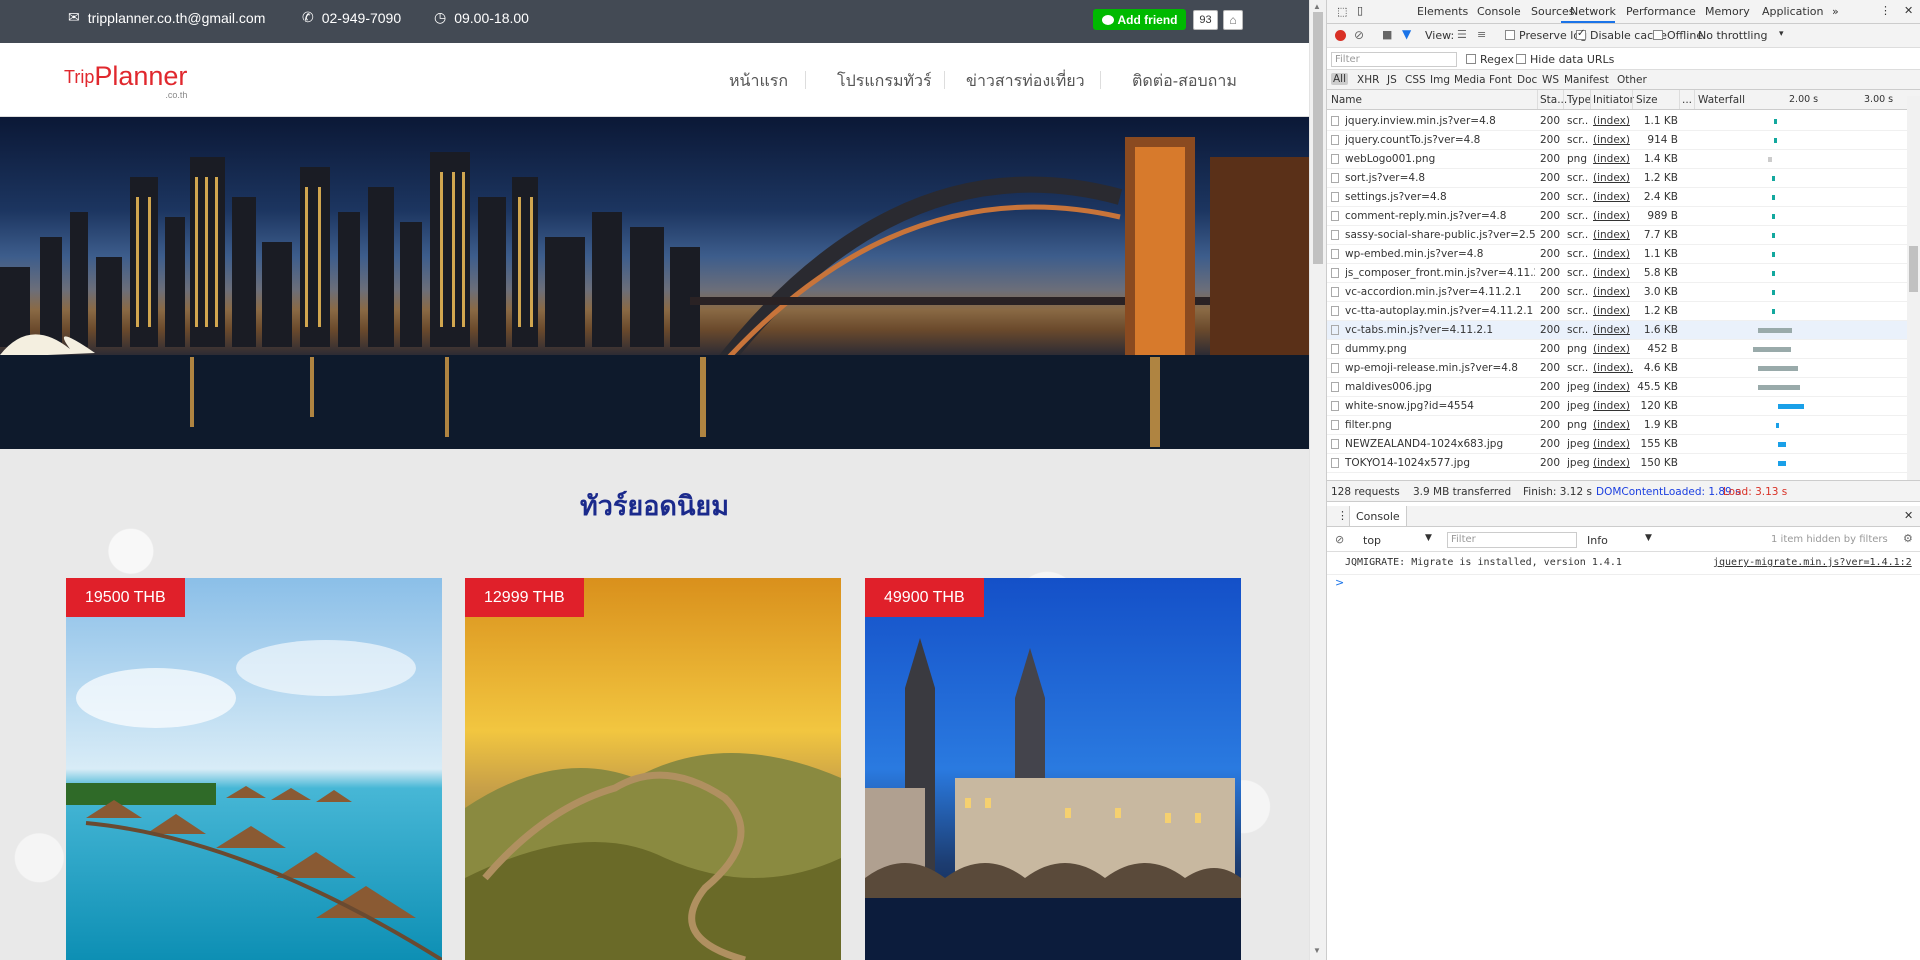 The image size is (1920, 960). What do you see at coordinates (1613, 100) in the screenshot?
I see `col-initiator: Initiator` at bounding box center [1613, 100].